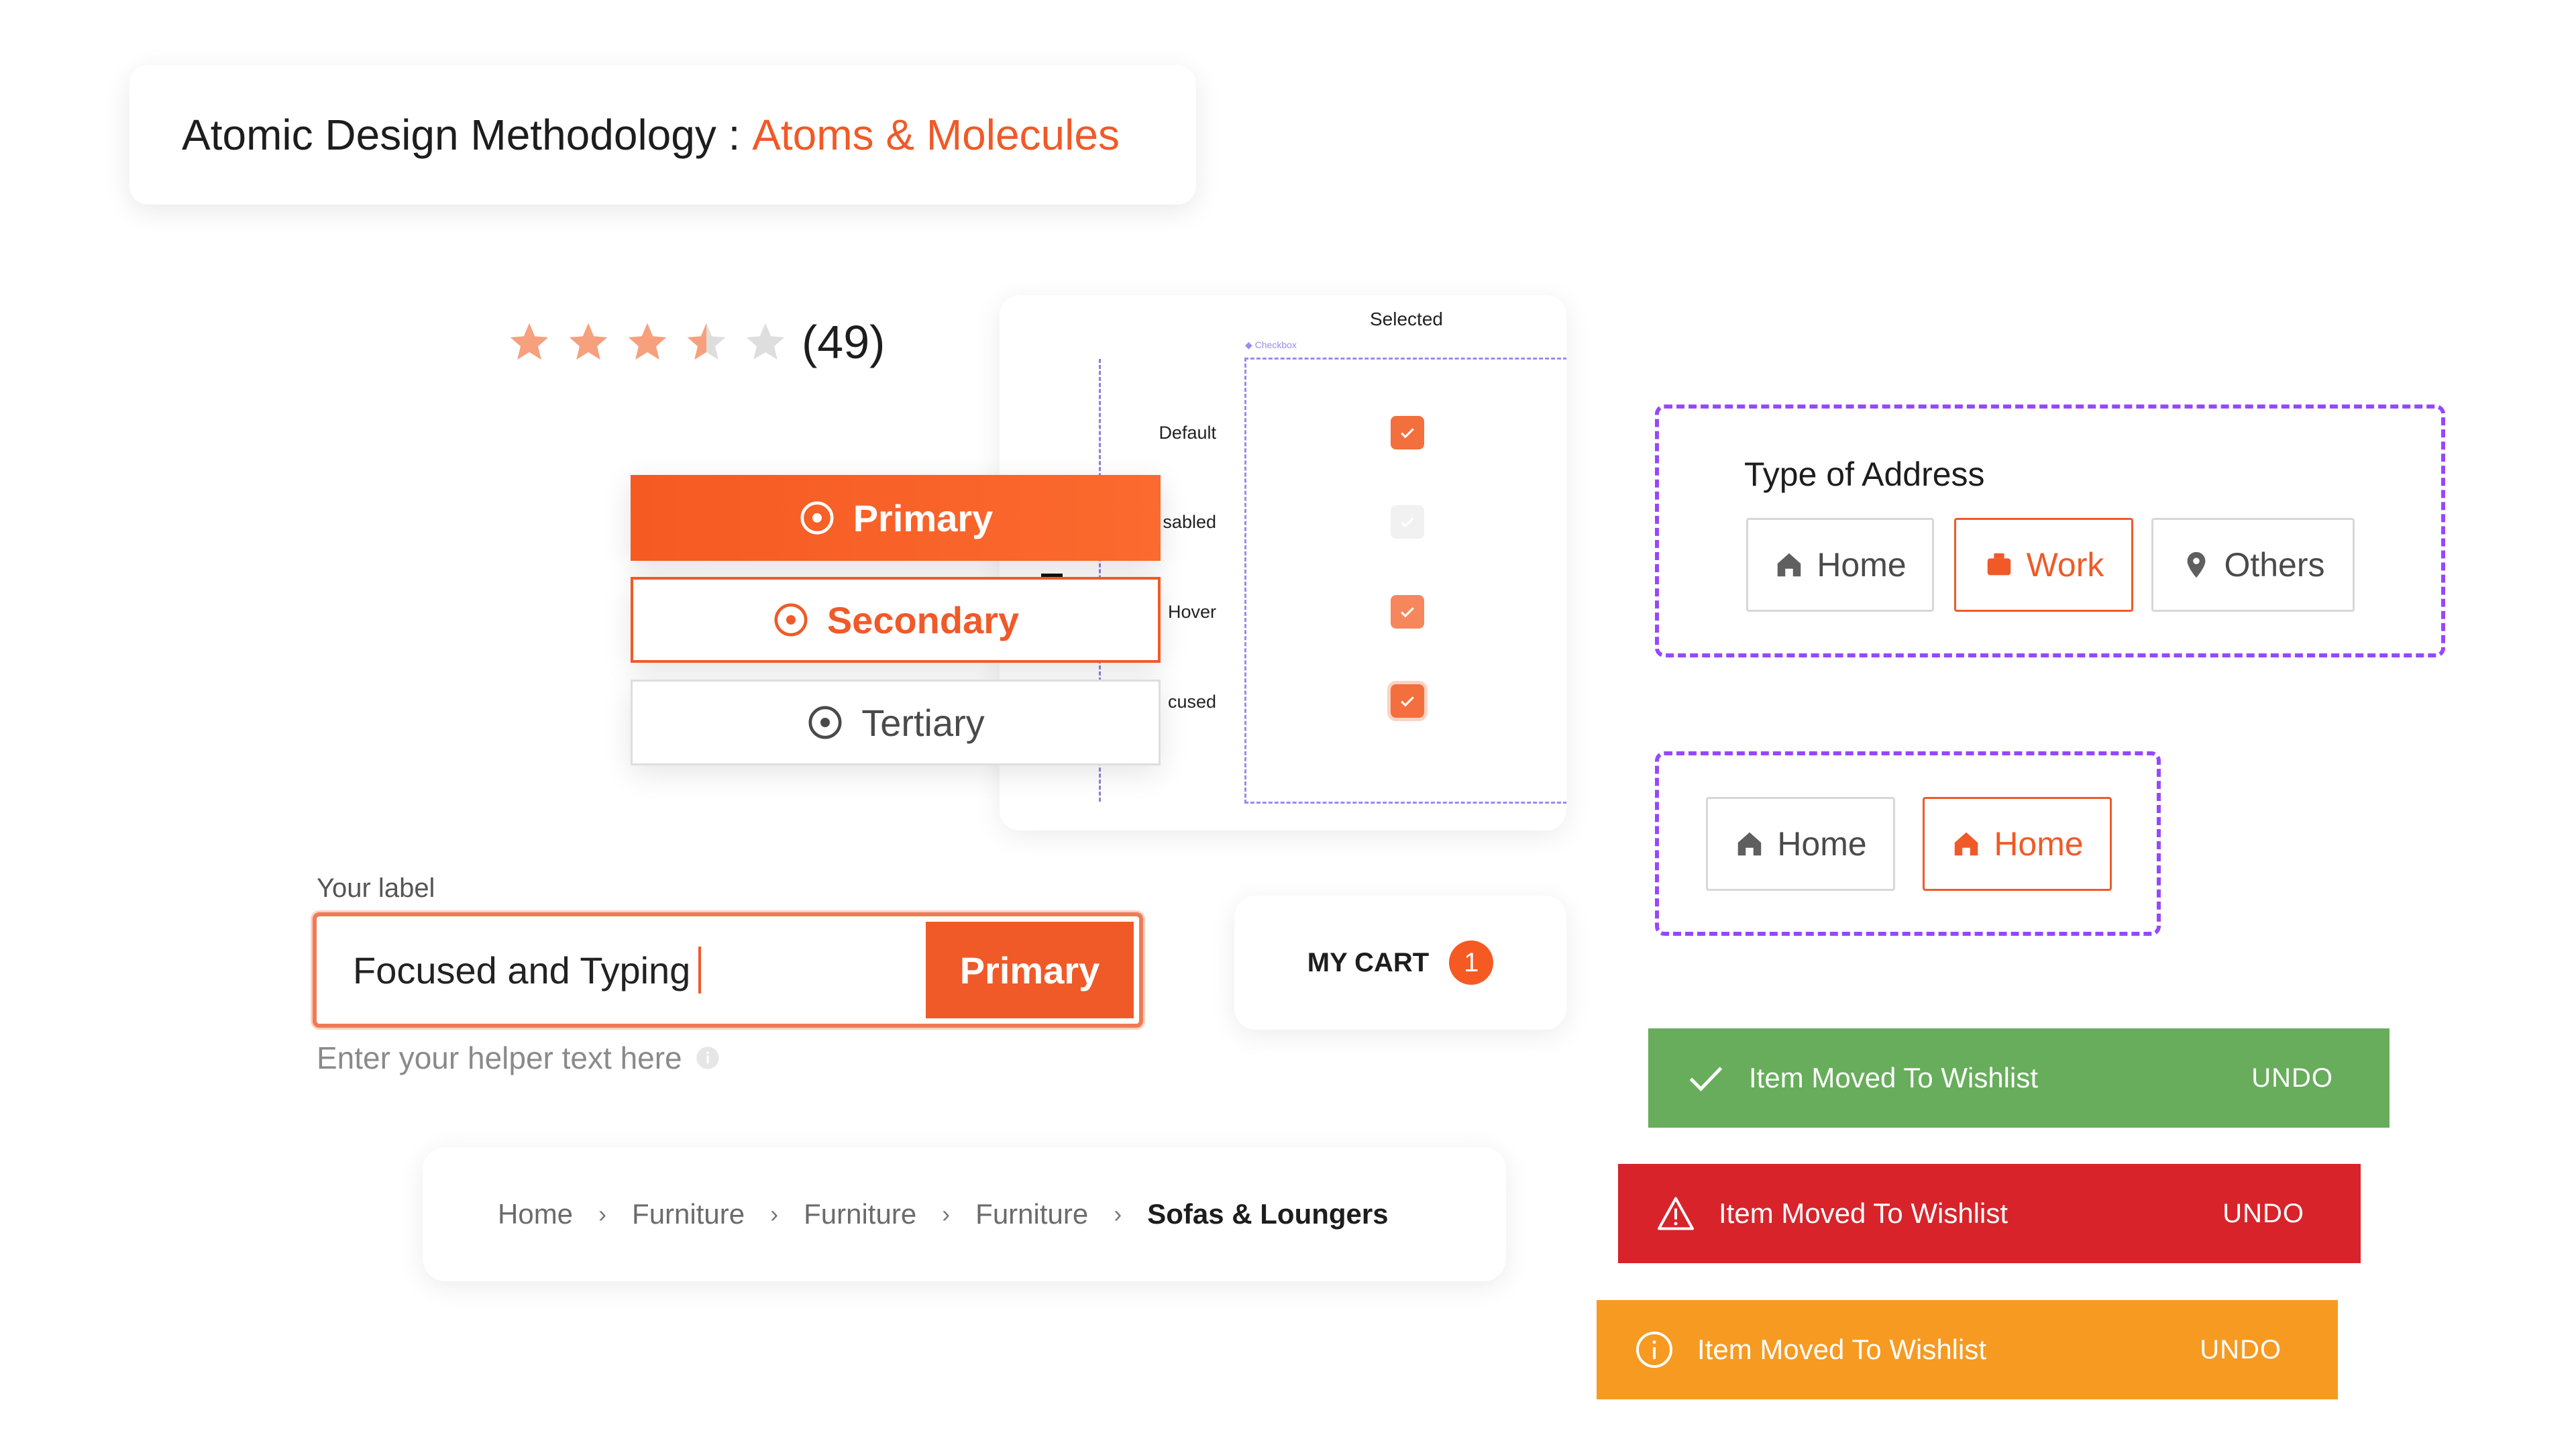 This screenshot has height=1449, width=2576. I want to click on success-toast: Item Moved To Wishlist UNDO, so click(2019, 1078).